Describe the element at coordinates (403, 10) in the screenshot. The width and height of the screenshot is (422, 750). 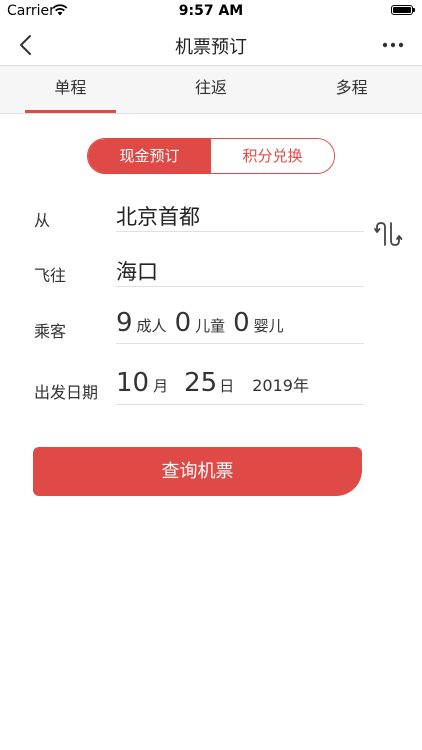
I see `battery-icon` at that location.